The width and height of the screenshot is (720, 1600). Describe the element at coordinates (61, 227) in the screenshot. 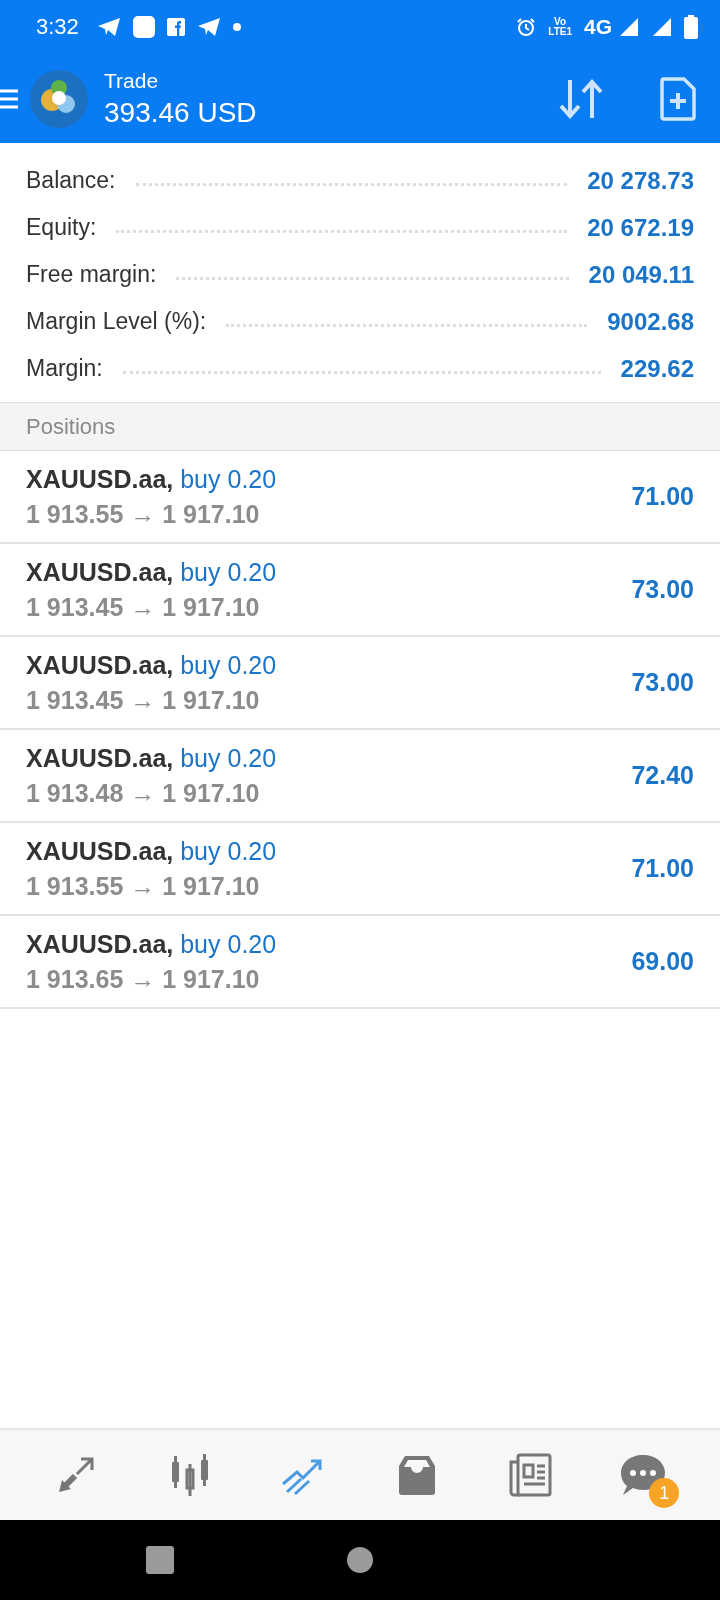

I see `summary-label: Equity:` at that location.